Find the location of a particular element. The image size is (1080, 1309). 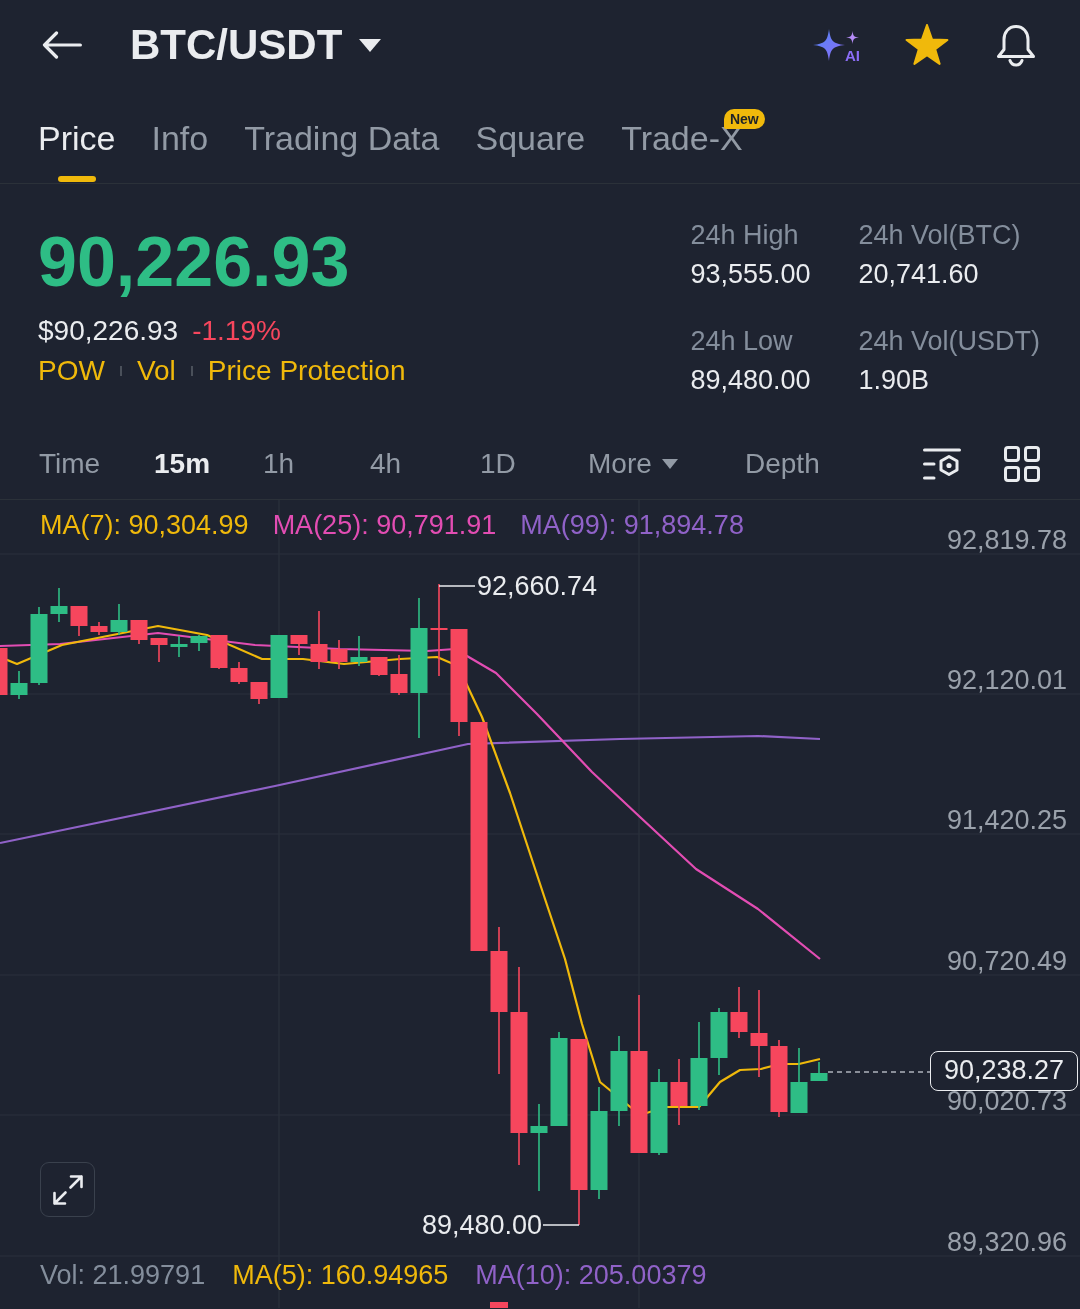

fullscreen-button is located at coordinates (67, 1189).